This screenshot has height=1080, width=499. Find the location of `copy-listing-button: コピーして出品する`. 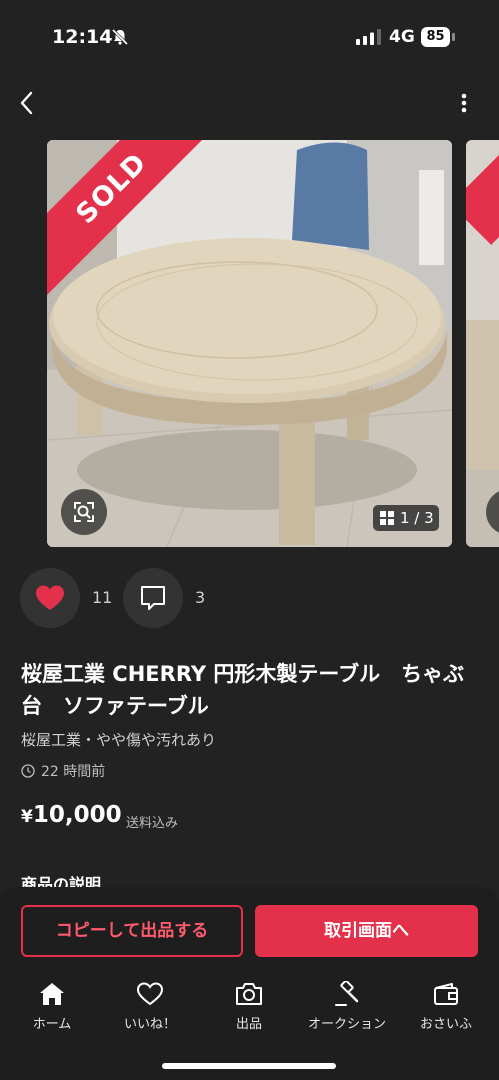

copy-listing-button: コピーして出品する is located at coordinates (132, 931).